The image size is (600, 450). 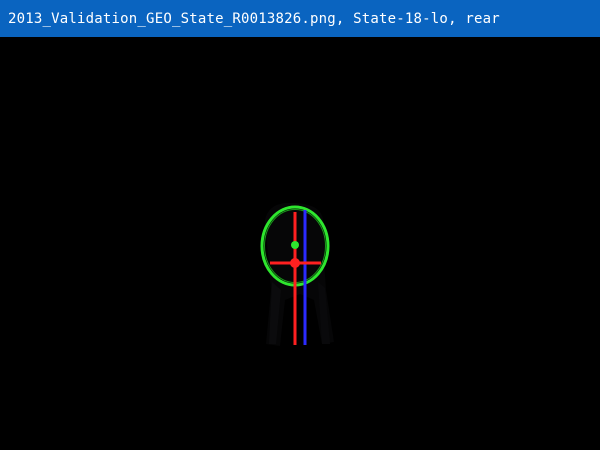 I want to click on red-center-dot-icon, so click(x=295, y=263).